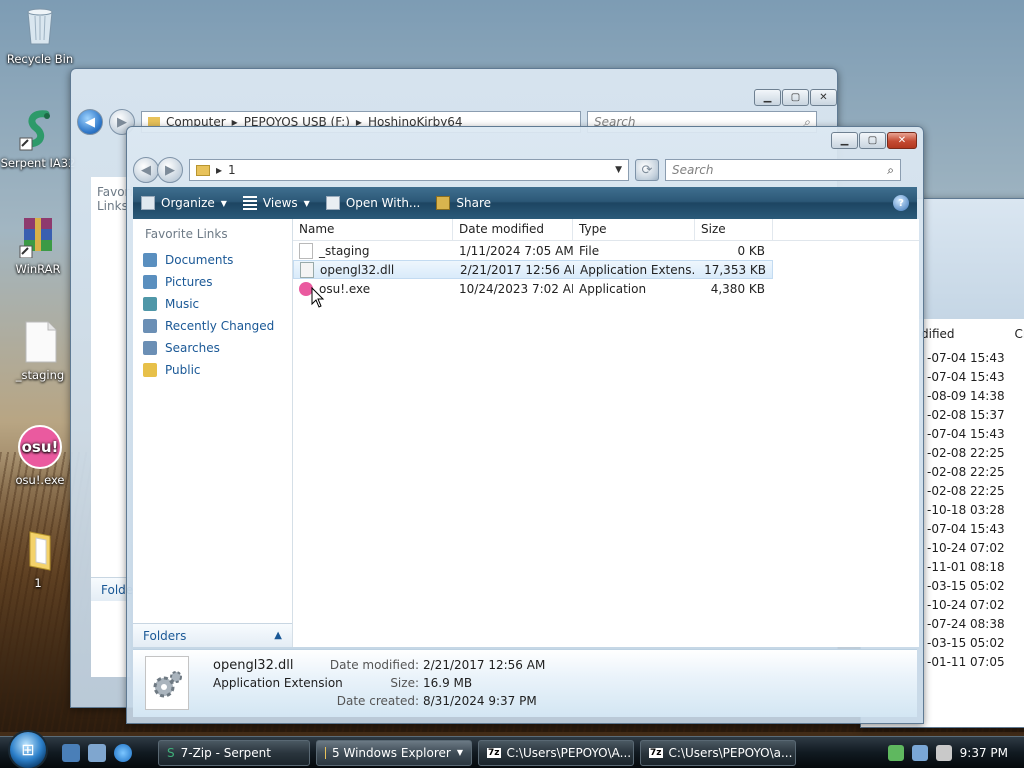 This screenshot has height=768, width=1024. I want to click on column-header-type: Type, so click(634, 229).